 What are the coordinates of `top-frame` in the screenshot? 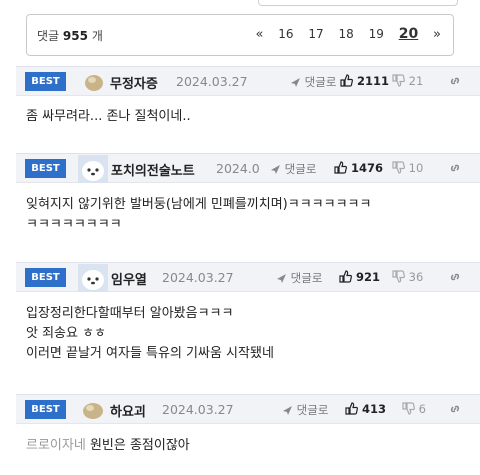 It's located at (358, 3).